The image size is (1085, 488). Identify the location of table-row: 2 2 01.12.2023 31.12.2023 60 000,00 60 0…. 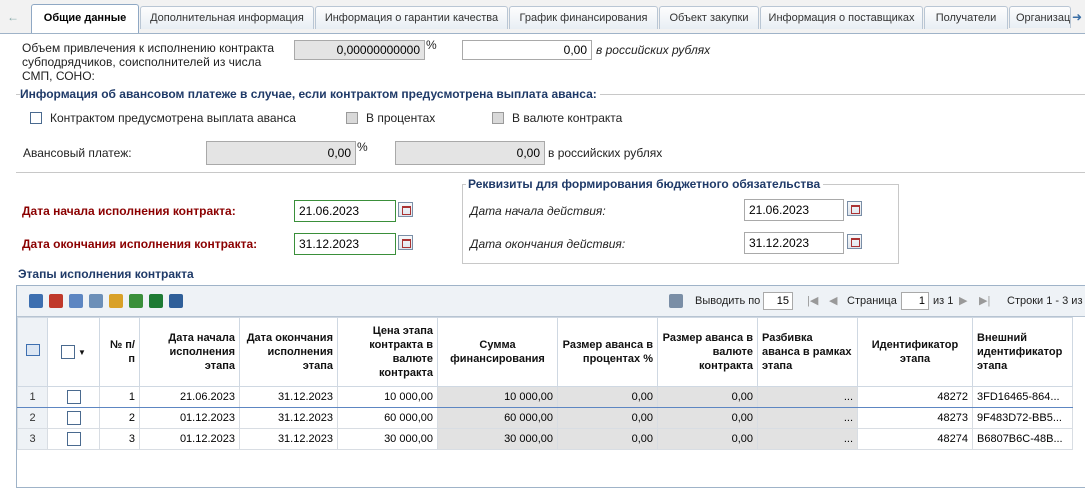
(545, 418).